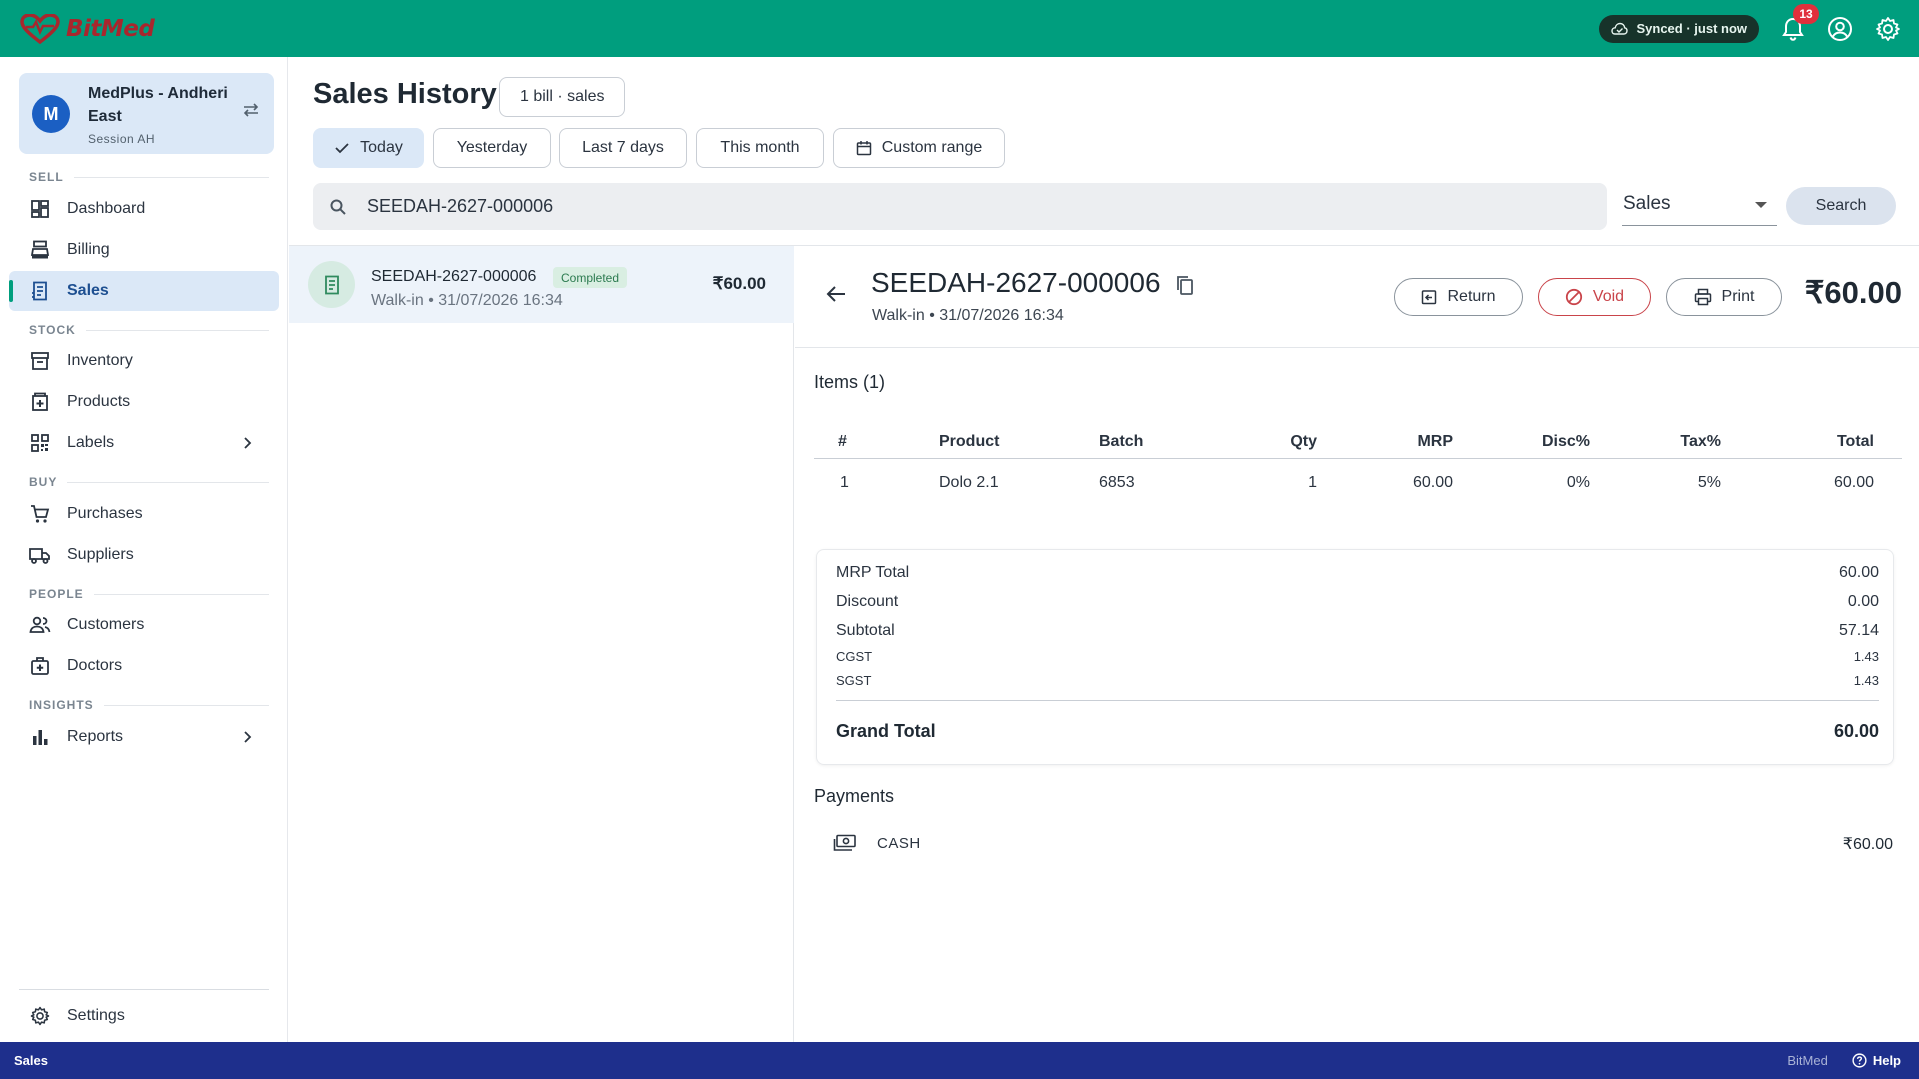  I want to click on sidebar-item-doctors: Doctors, so click(144, 666).